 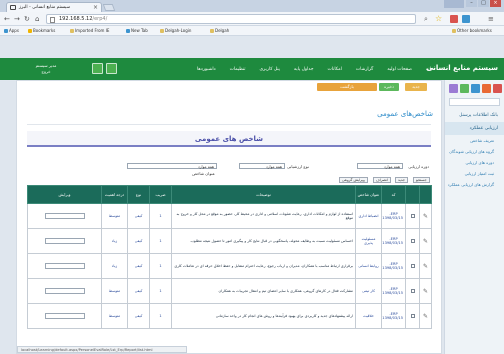 What do you see at coordinates (137, 31) in the screenshot?
I see `bookmark-new-tab: New Tab` at bounding box center [137, 31].